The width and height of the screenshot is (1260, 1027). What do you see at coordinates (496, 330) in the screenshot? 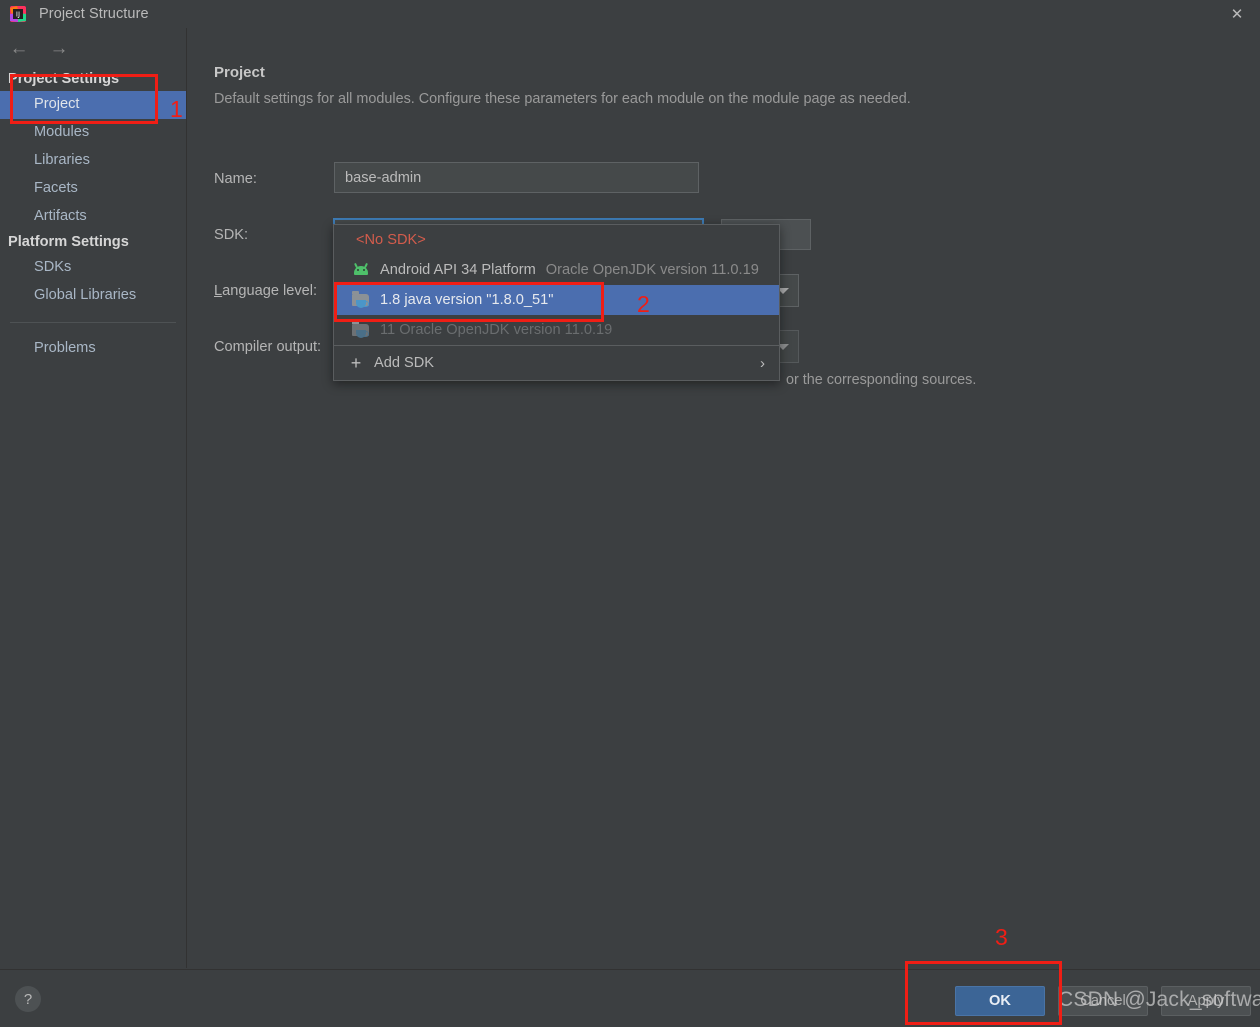
I see `sdk-option-jdk-11-label: 11 Oracle OpenJDK version 11.0.19` at bounding box center [496, 330].